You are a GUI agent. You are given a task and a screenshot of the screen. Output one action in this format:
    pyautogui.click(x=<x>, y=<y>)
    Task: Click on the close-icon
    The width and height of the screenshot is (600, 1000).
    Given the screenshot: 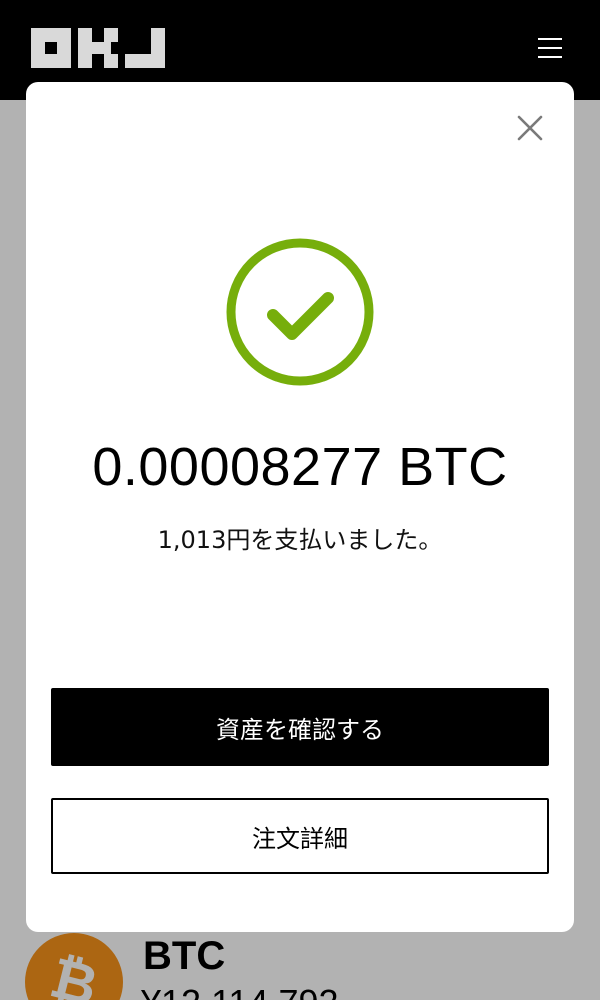 What is the action you would take?
    pyautogui.click(x=530, y=128)
    